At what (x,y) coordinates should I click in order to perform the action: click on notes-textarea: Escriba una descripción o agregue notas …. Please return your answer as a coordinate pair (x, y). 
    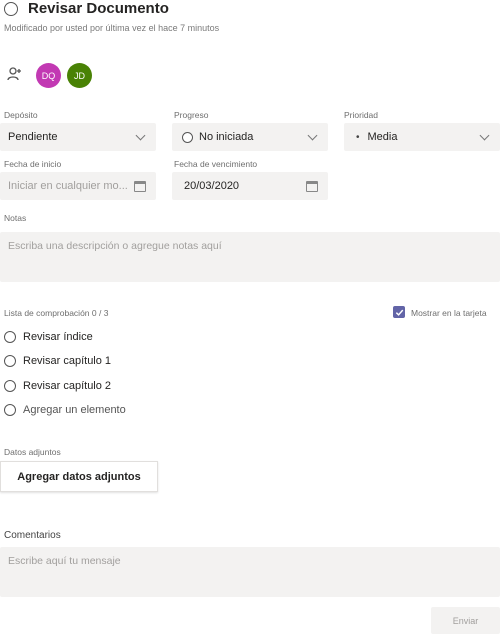
    Looking at the image, I should click on (250, 257).